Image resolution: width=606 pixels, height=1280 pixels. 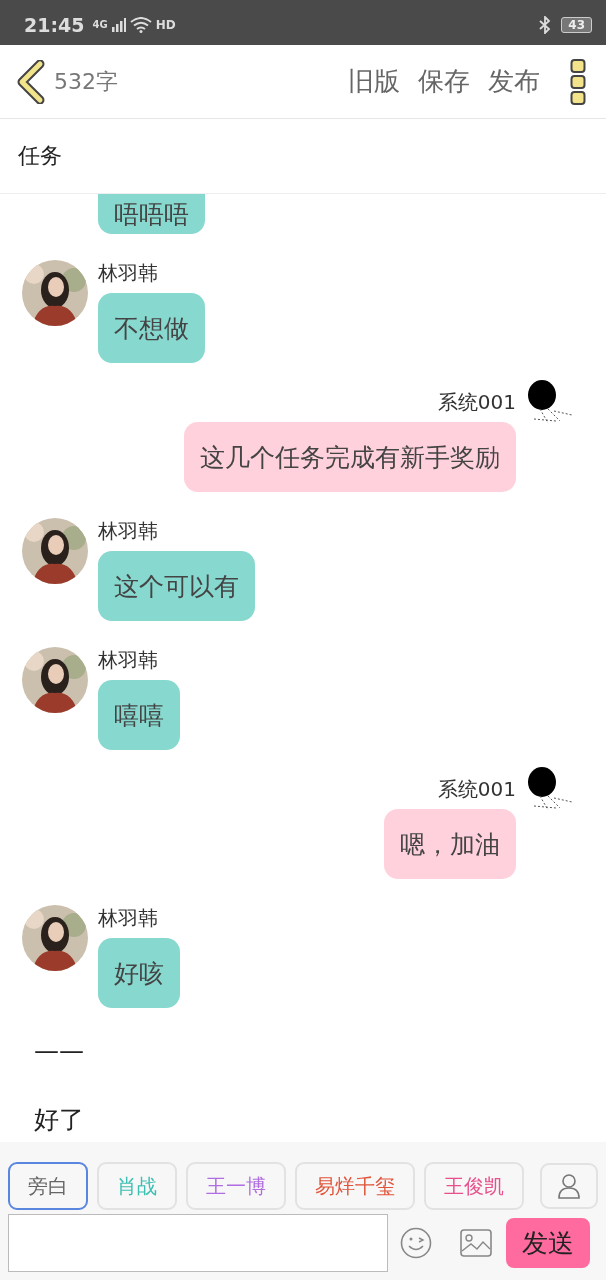 I want to click on clock: 21:45, so click(x=54, y=24).